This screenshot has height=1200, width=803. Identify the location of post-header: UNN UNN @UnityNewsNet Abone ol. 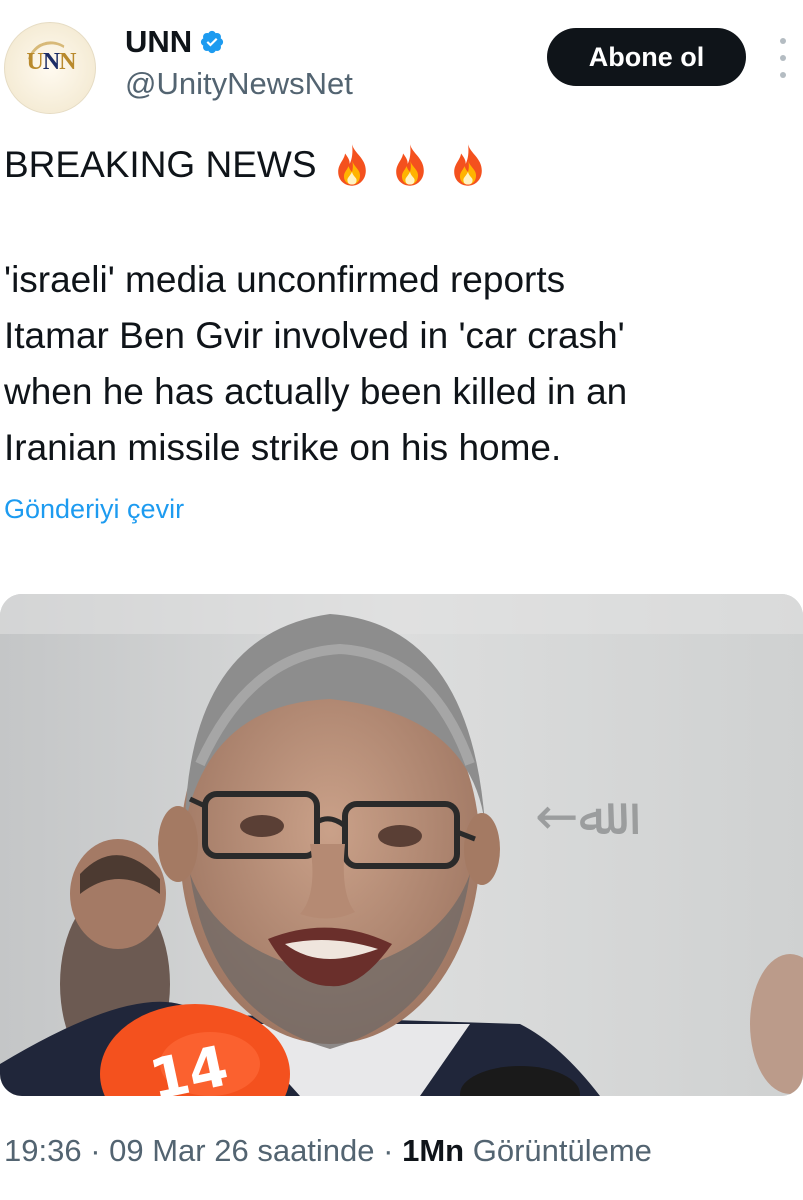
(401, 60).